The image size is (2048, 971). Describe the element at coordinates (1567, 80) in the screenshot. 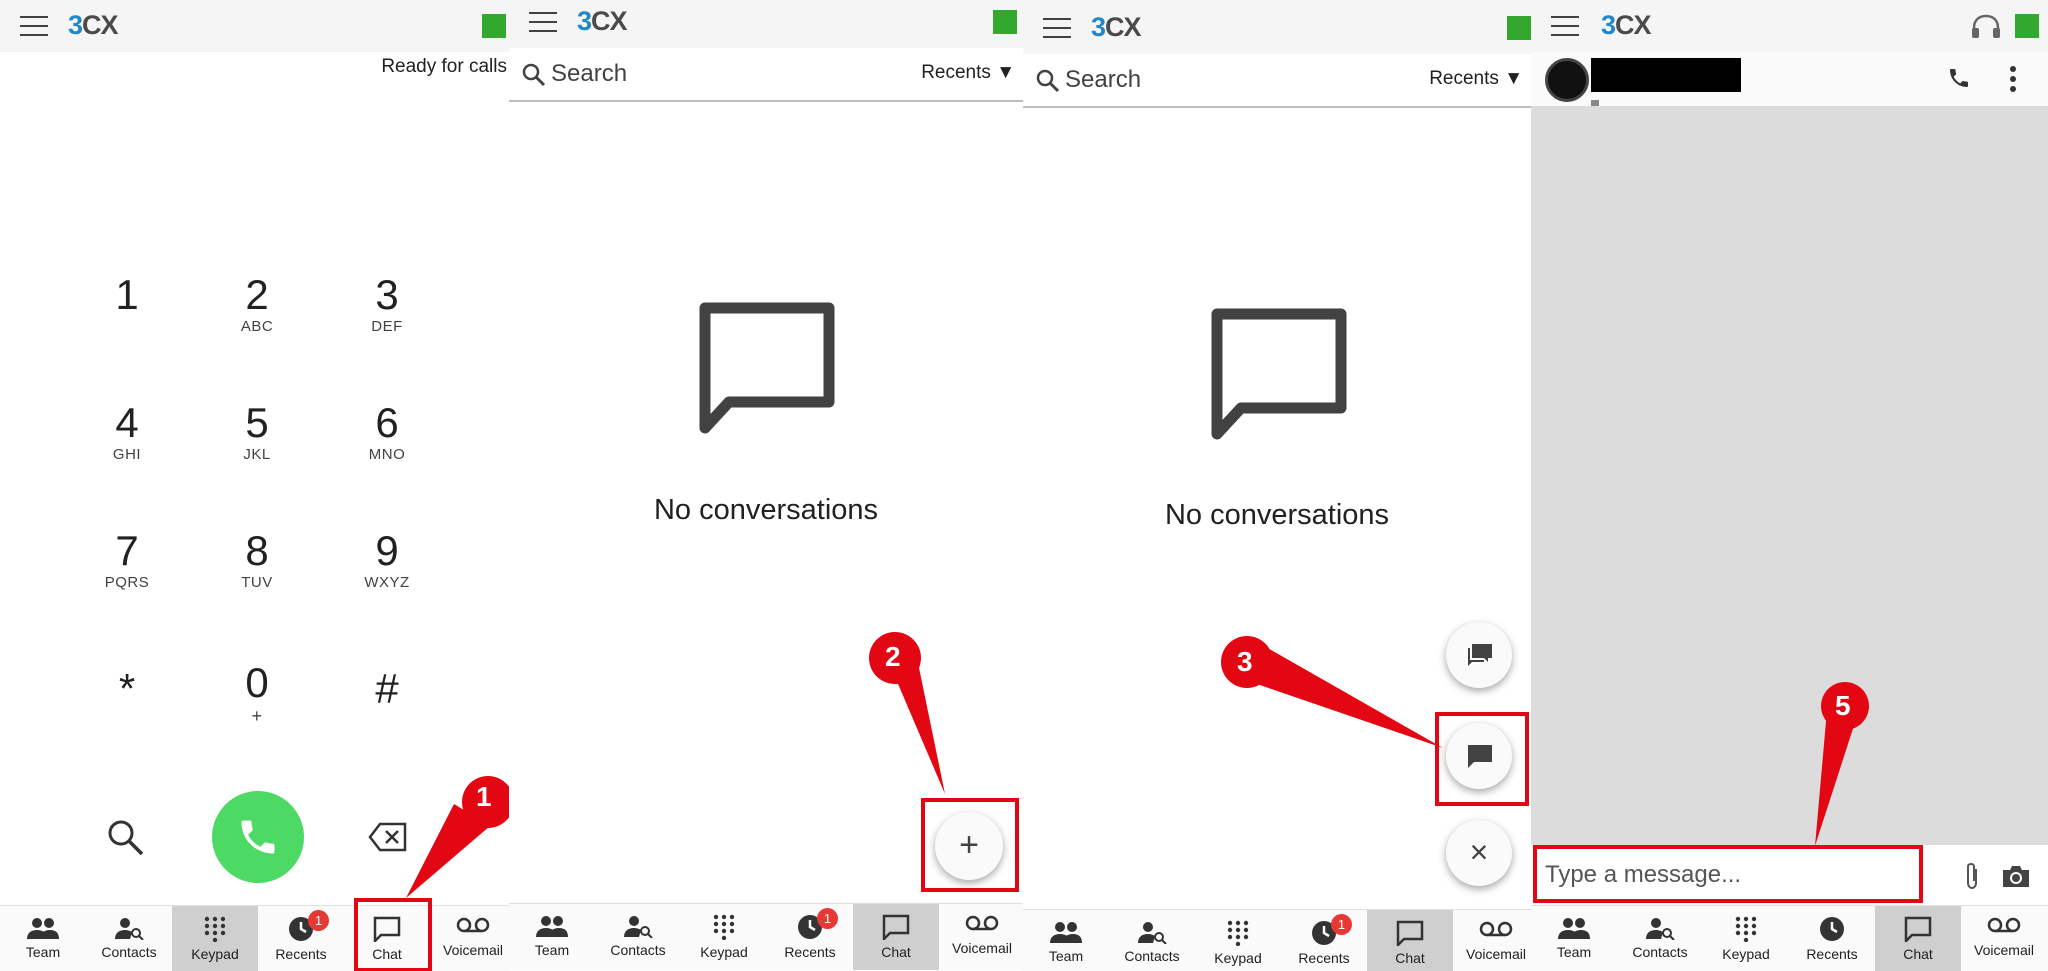

I see `avatar` at that location.